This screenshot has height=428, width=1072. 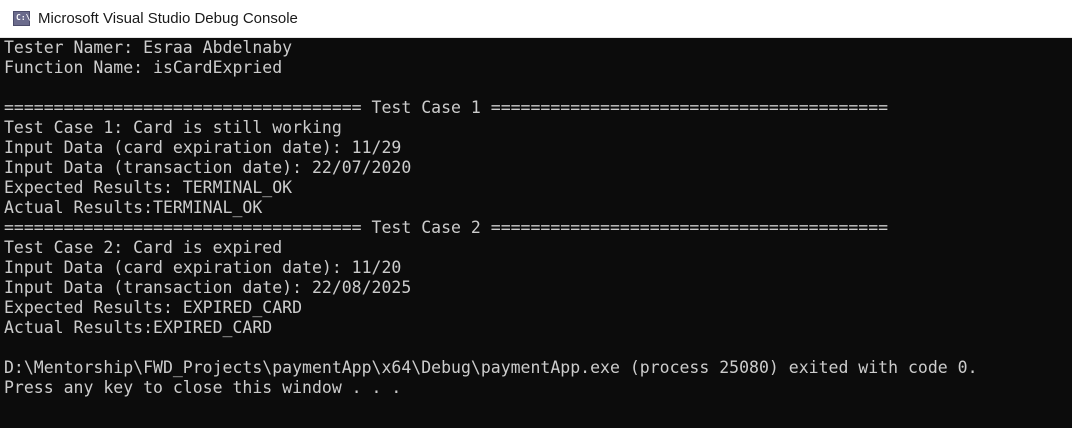 What do you see at coordinates (148, 47) in the screenshot?
I see `console-line-tester: Tester Namer: Esraa Abdelnaby` at bounding box center [148, 47].